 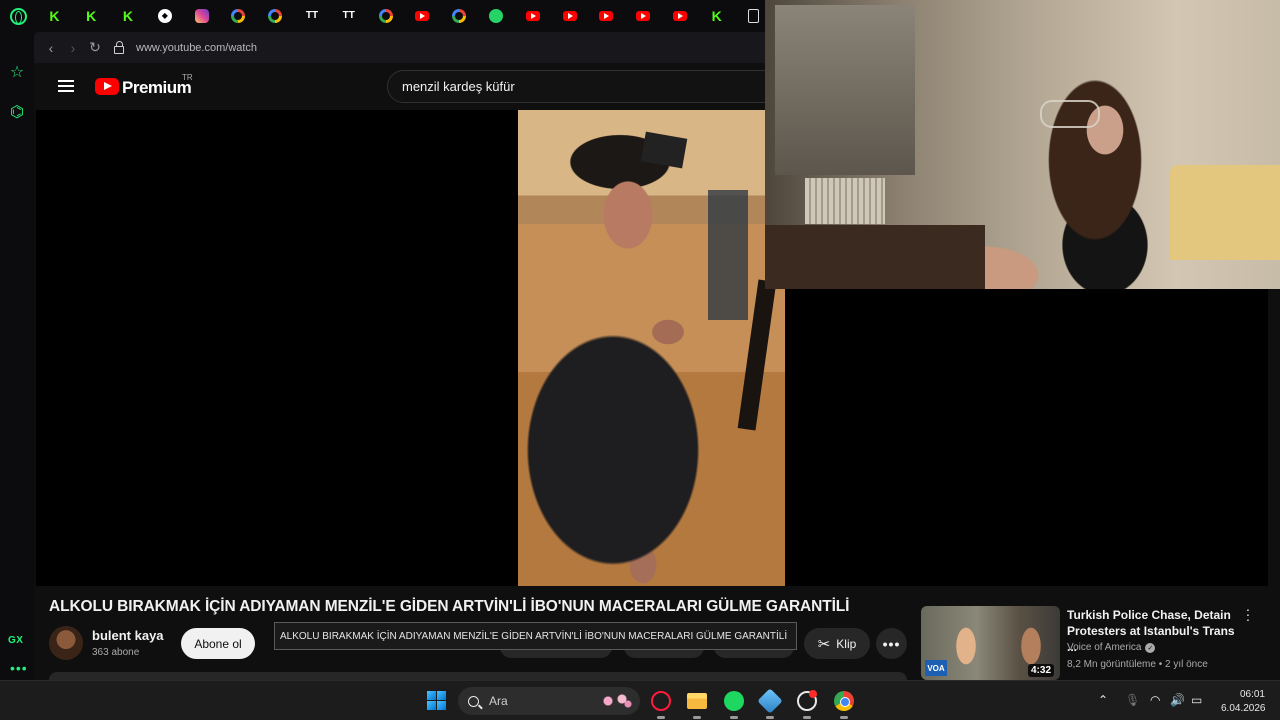 What do you see at coordinates (196, 48) in the screenshot?
I see `url-field: www.youtube.com/watch` at bounding box center [196, 48].